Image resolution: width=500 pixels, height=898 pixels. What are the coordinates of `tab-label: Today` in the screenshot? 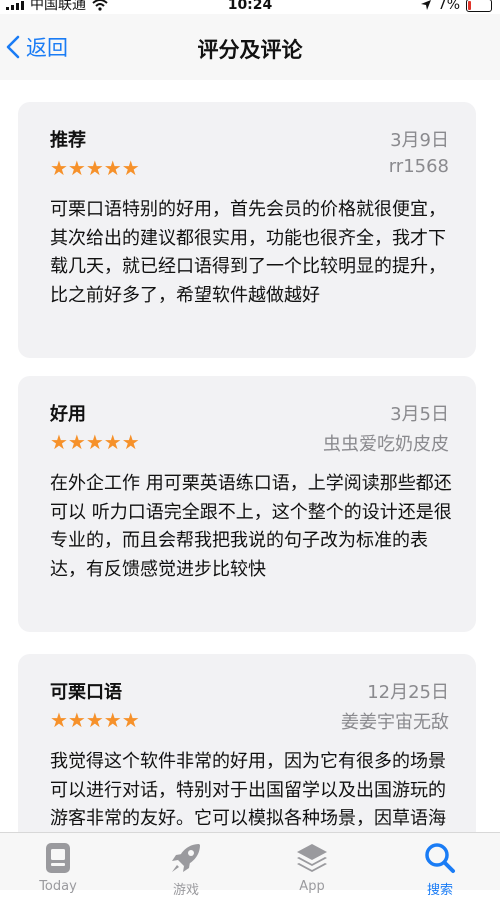 It's located at (58, 886).